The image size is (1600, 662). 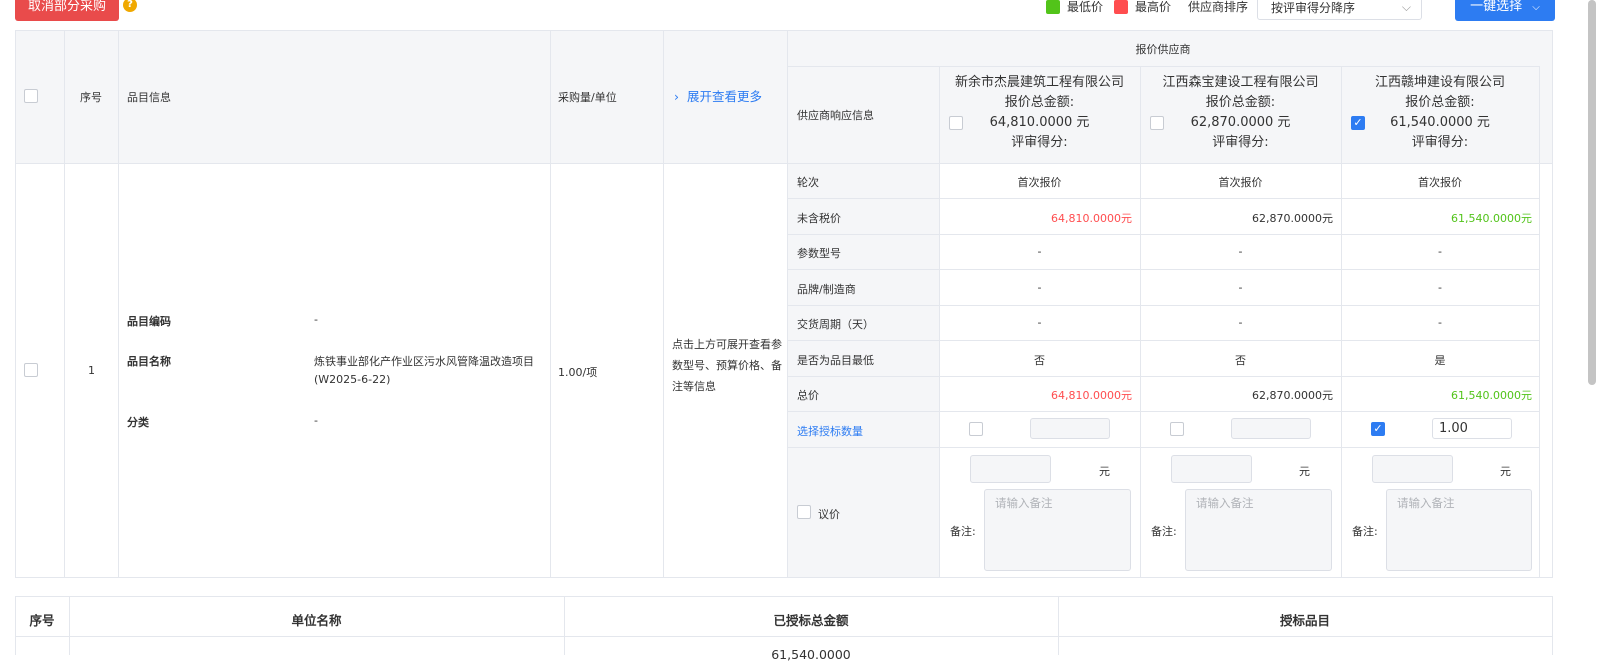 What do you see at coordinates (42, 620) in the screenshot?
I see `summary-header-seq: 序号` at bounding box center [42, 620].